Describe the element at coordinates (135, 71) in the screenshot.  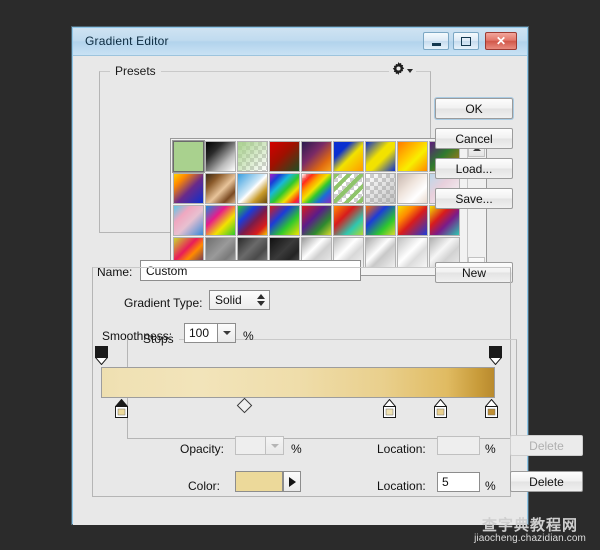
I see `presets-group-label: Presets` at that location.